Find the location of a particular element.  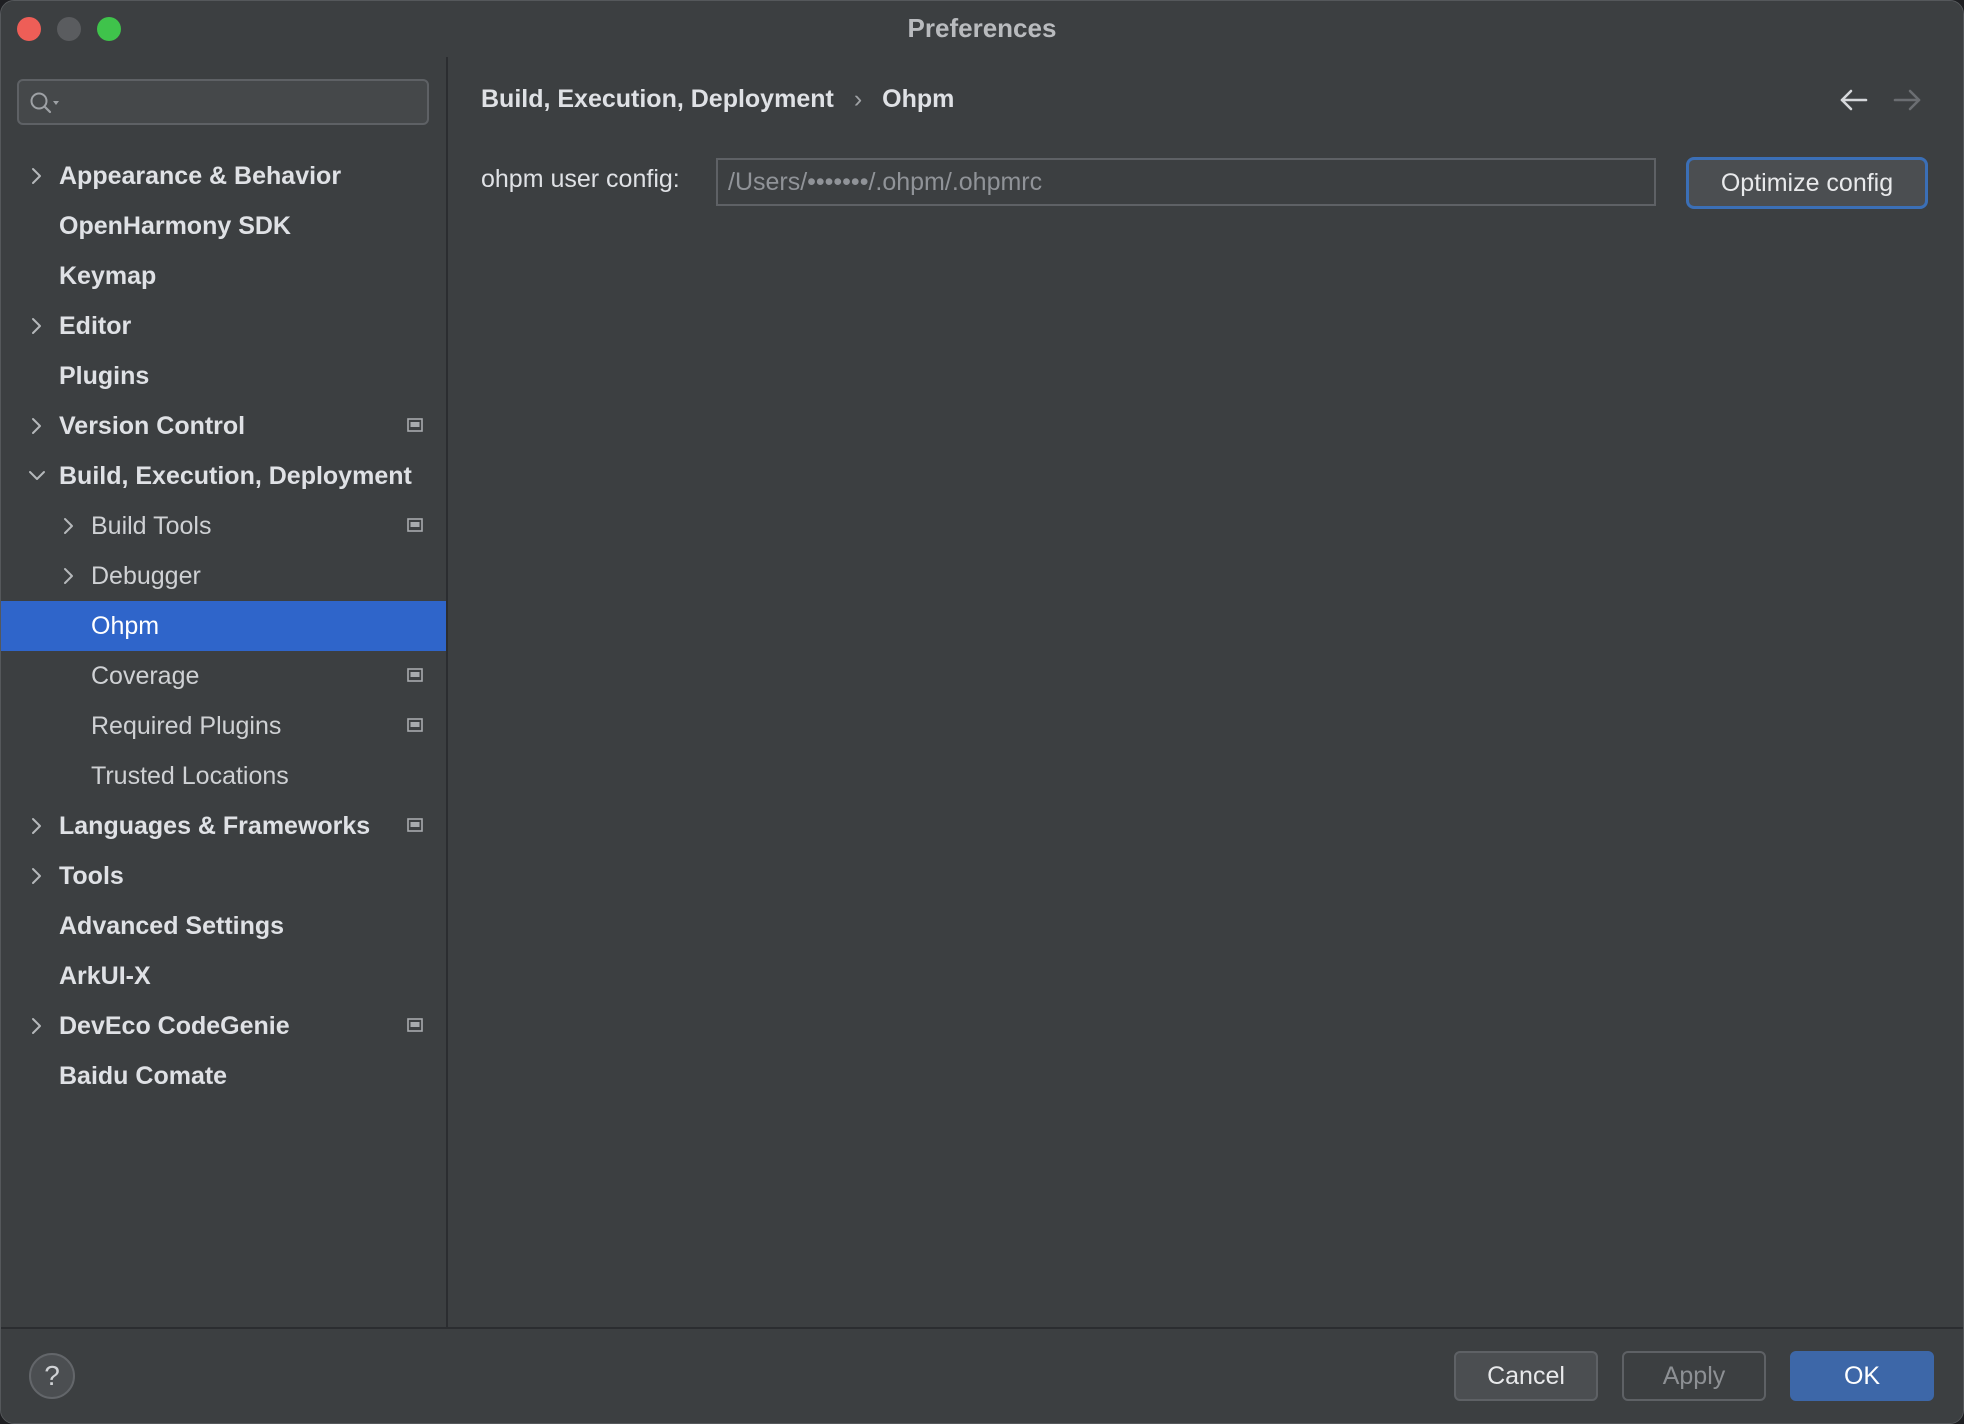

sidebar-item-editor: Editor is located at coordinates (223, 326).